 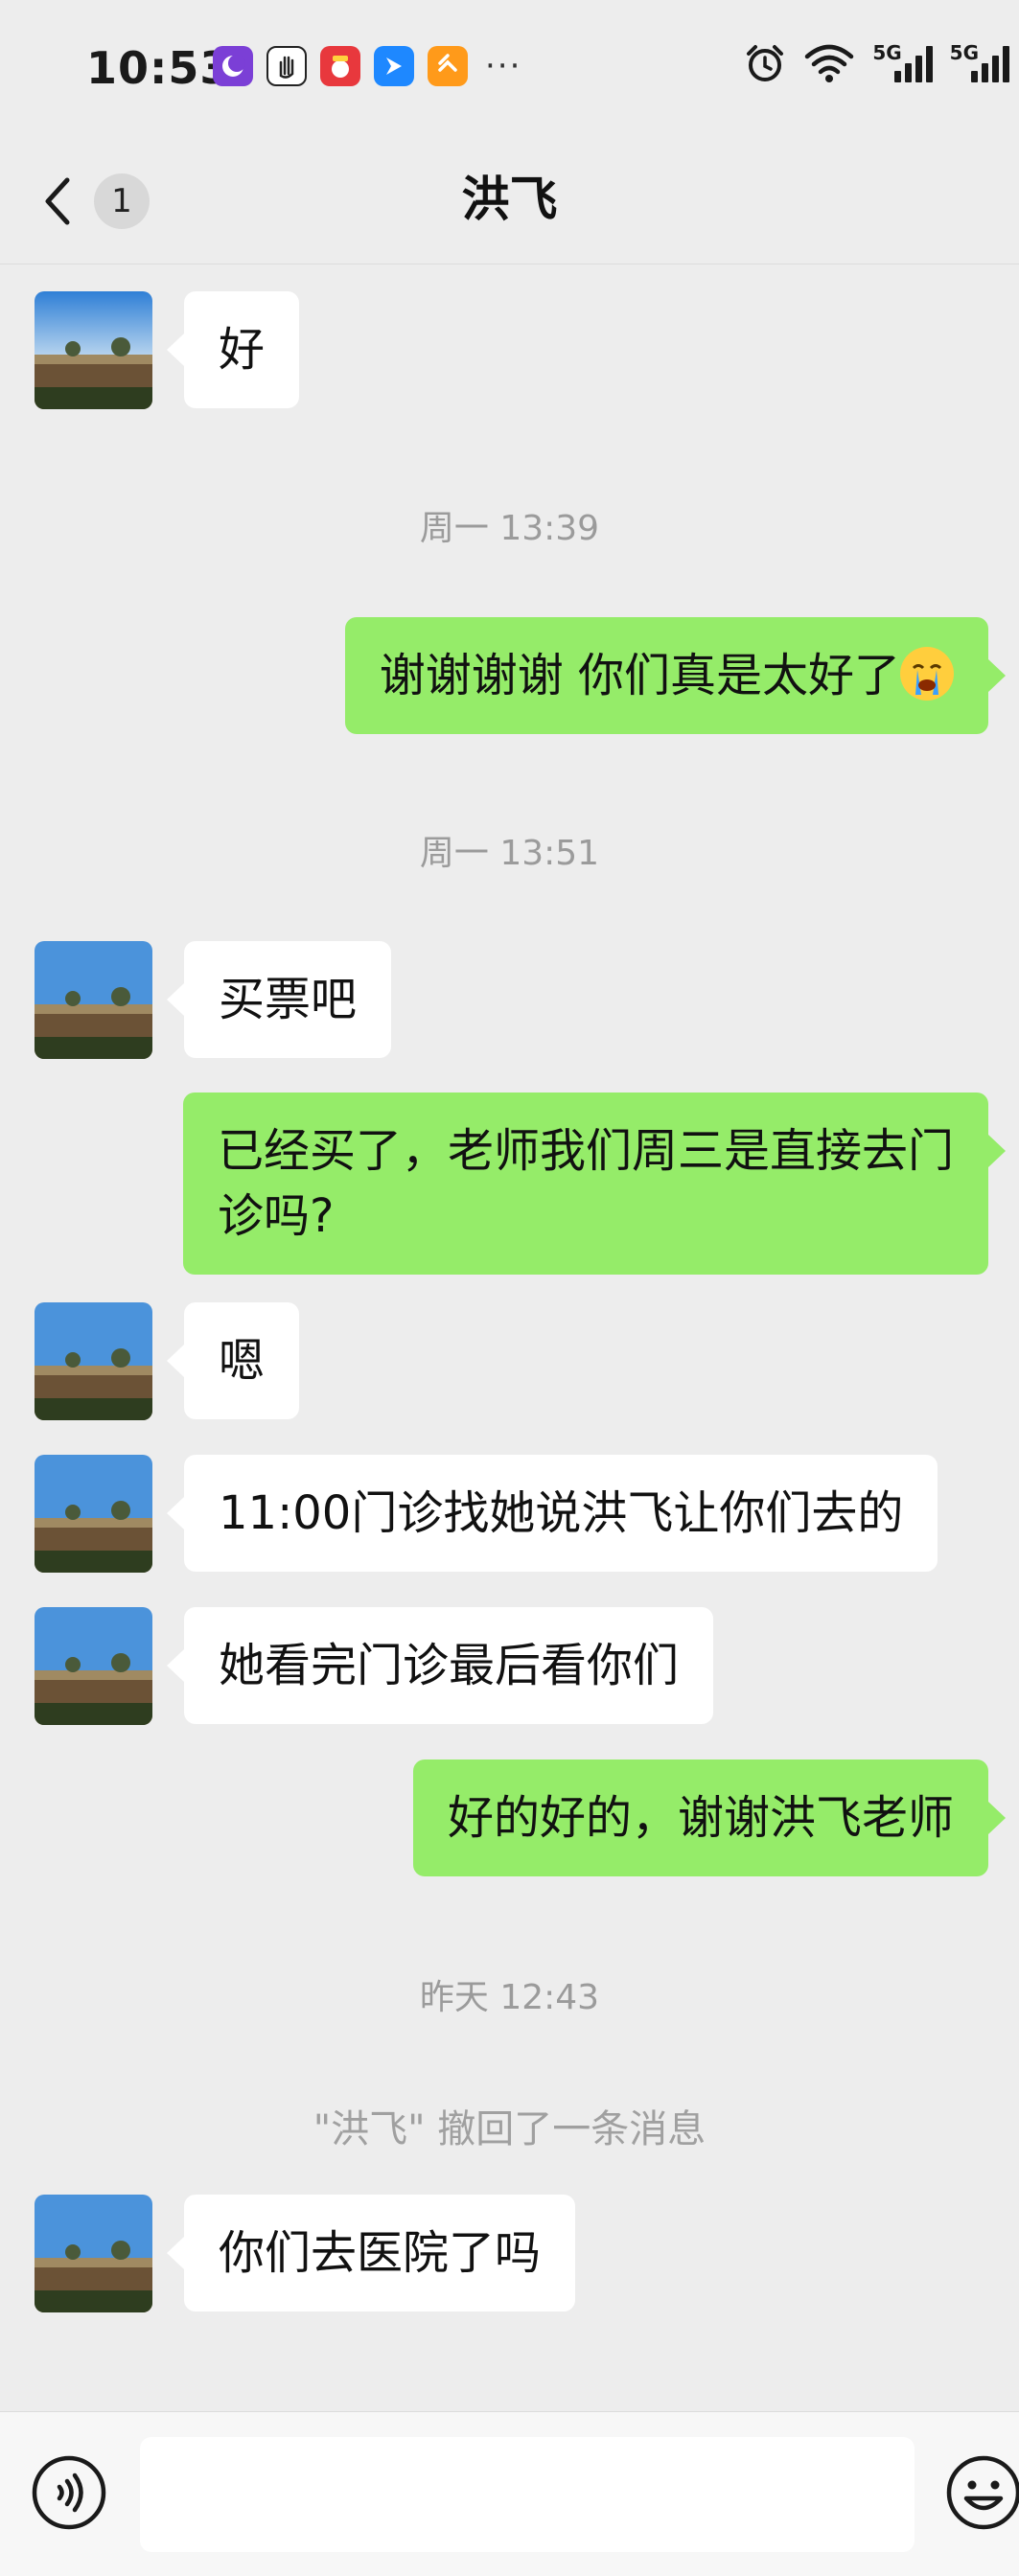 I want to click on emoji-icon, so click(x=982, y=2492).